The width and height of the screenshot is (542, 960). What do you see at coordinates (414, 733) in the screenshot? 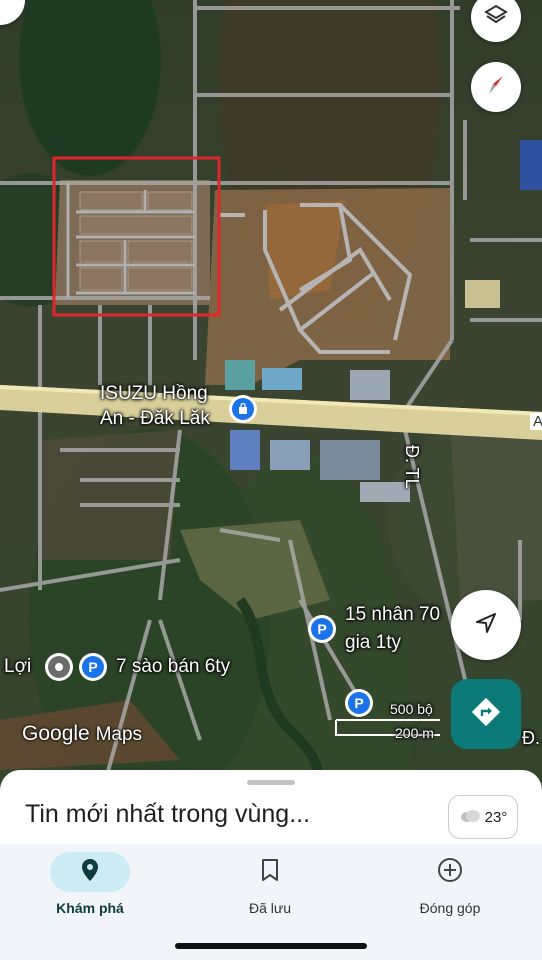
I see `scale-metric: 200 m` at bounding box center [414, 733].